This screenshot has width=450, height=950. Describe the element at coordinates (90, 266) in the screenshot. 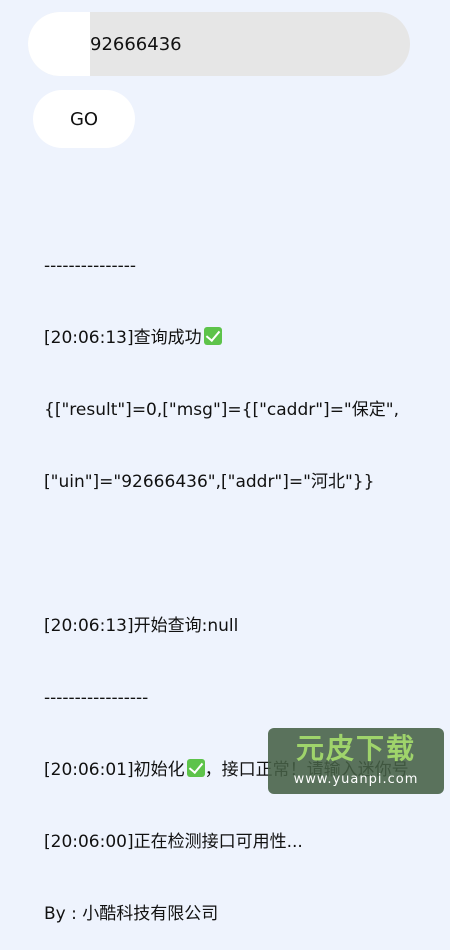

I see `log-line: ---------------` at that location.